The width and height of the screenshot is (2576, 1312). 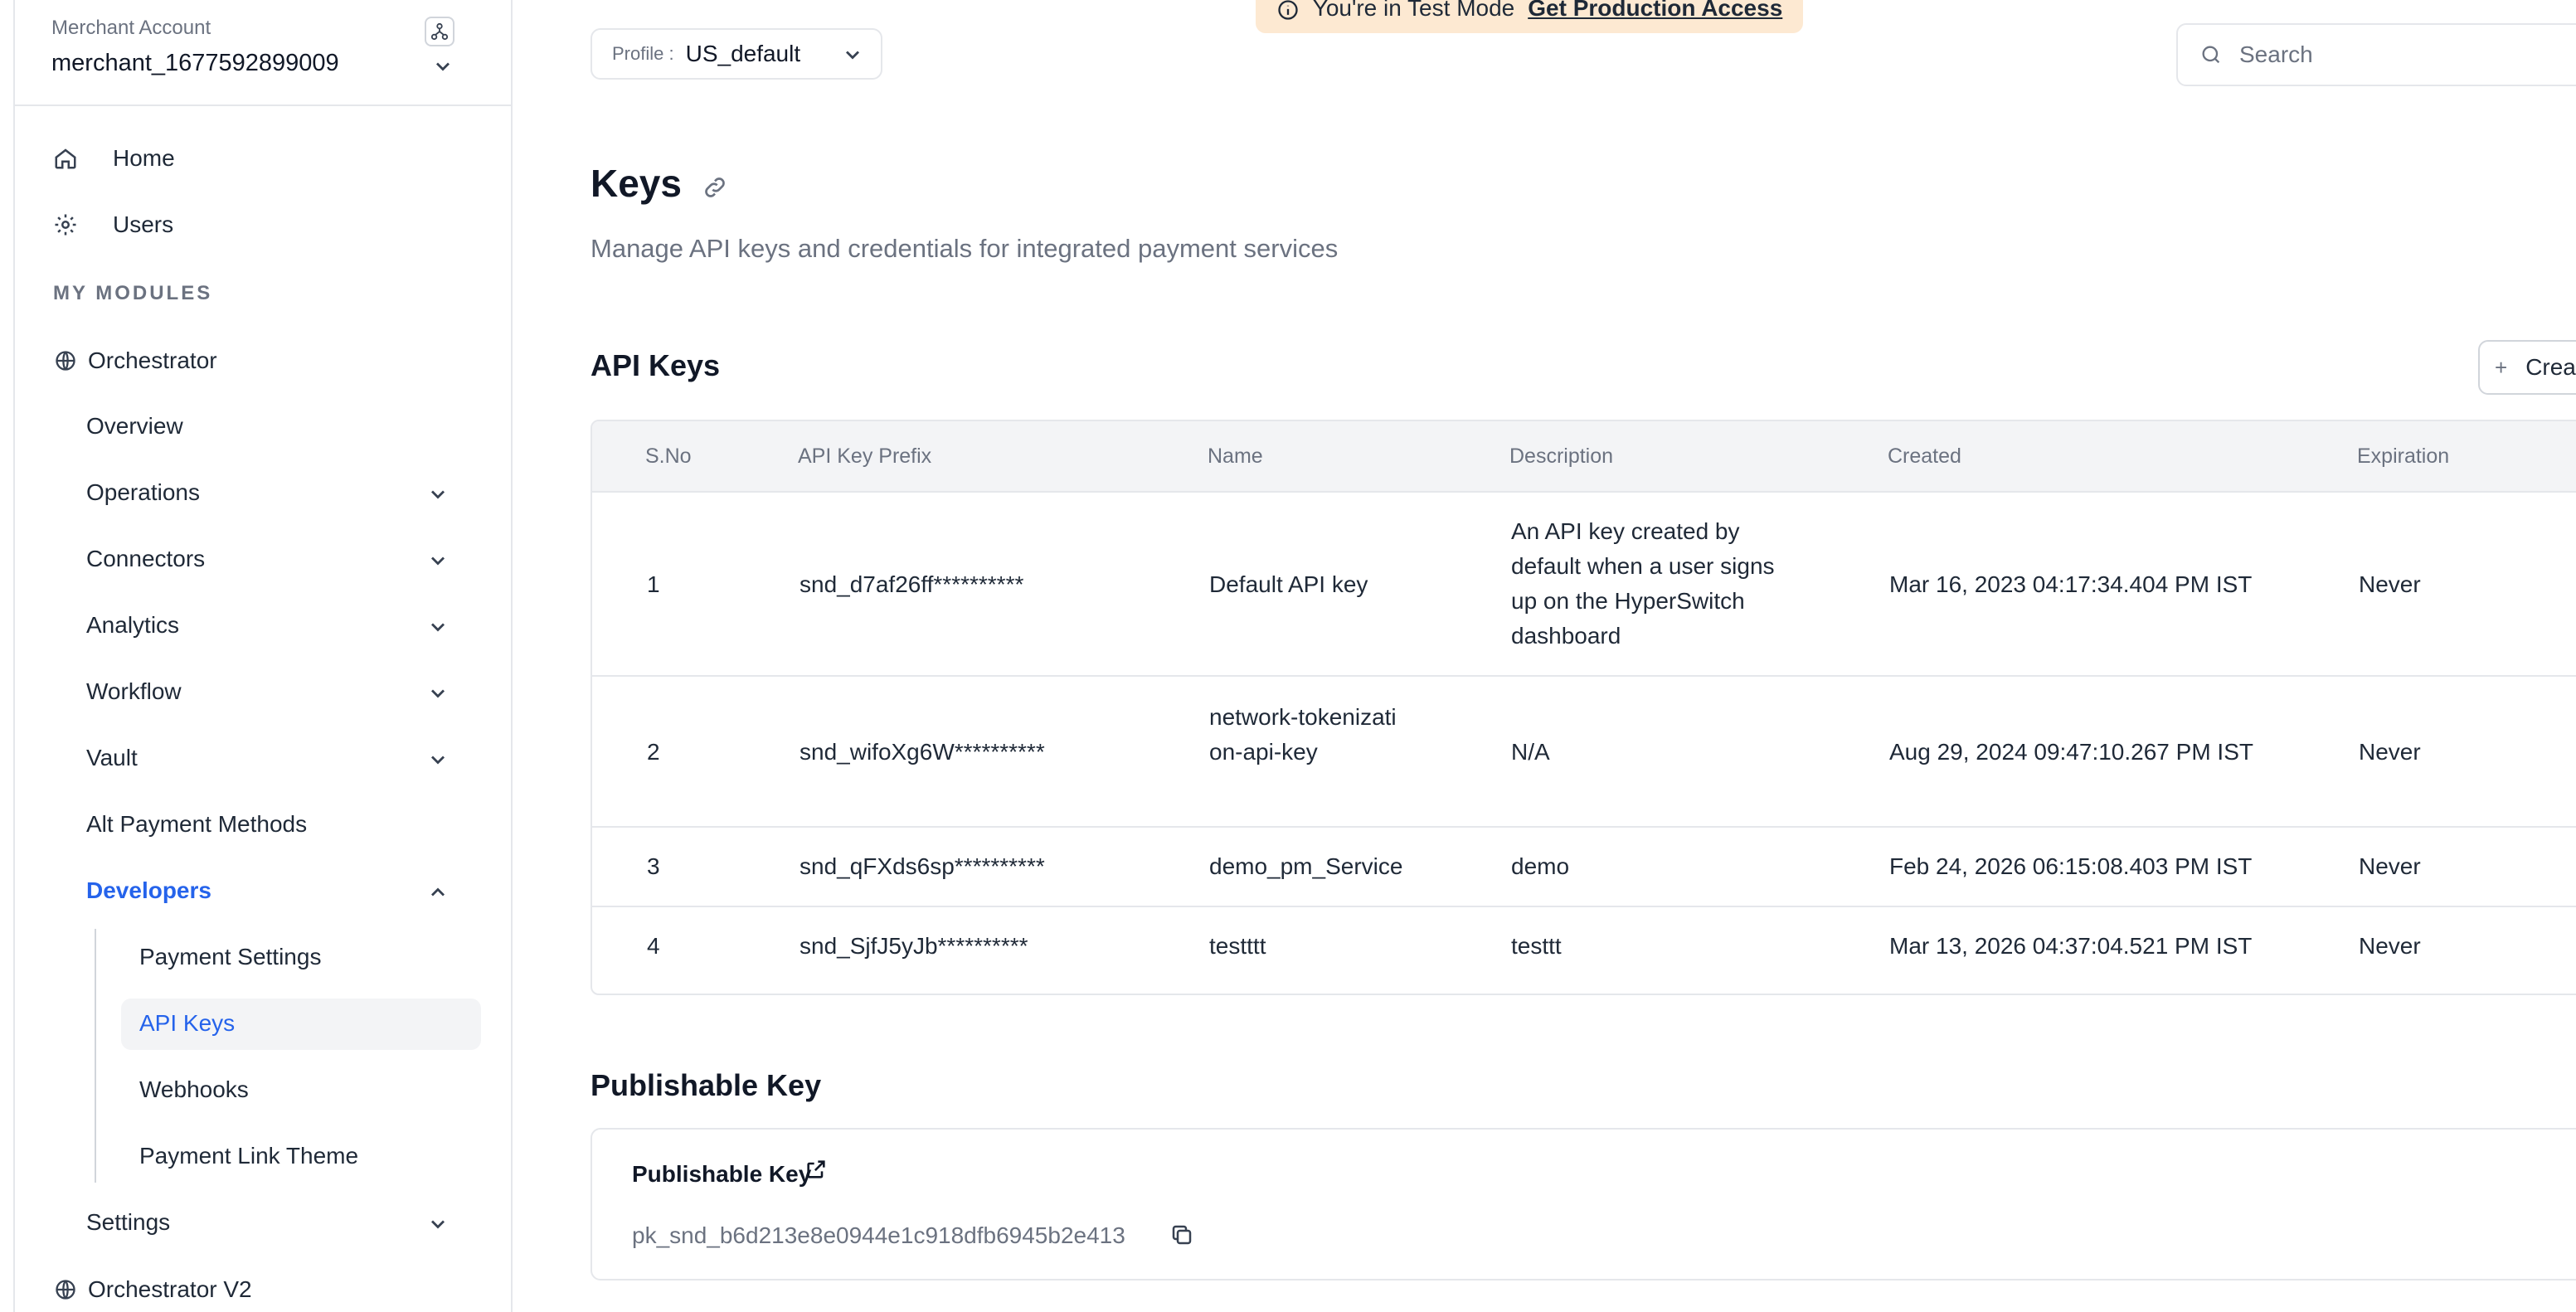 What do you see at coordinates (816, 1169) in the screenshot?
I see `external-link-icon` at bounding box center [816, 1169].